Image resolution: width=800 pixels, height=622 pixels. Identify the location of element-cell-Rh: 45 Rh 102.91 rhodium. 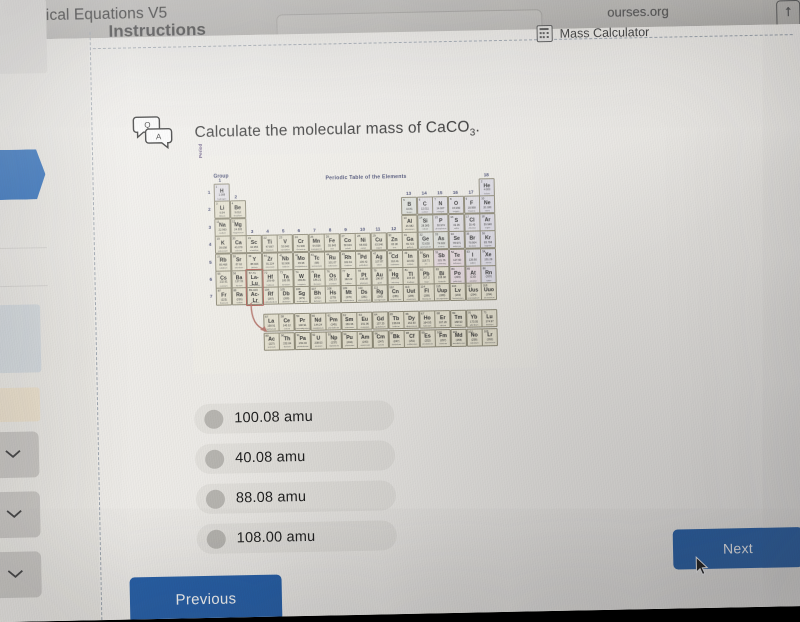
(348, 259).